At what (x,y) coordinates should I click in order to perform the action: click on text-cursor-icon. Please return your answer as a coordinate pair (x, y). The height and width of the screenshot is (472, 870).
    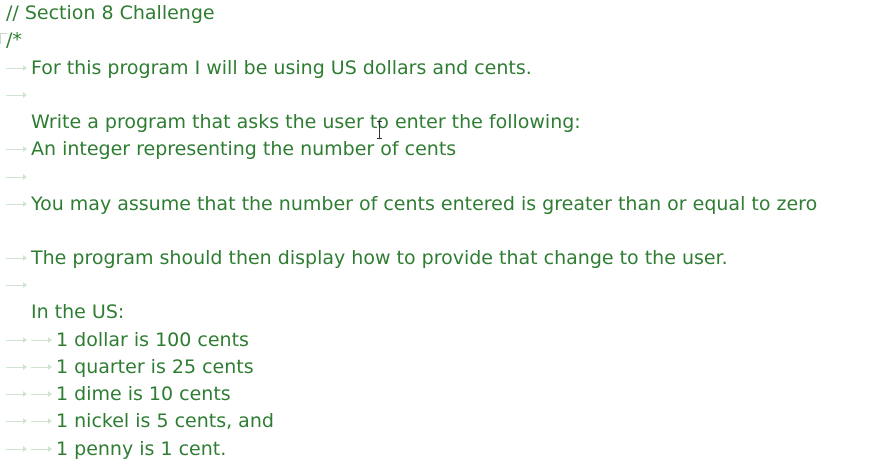
    Looking at the image, I should click on (380, 130).